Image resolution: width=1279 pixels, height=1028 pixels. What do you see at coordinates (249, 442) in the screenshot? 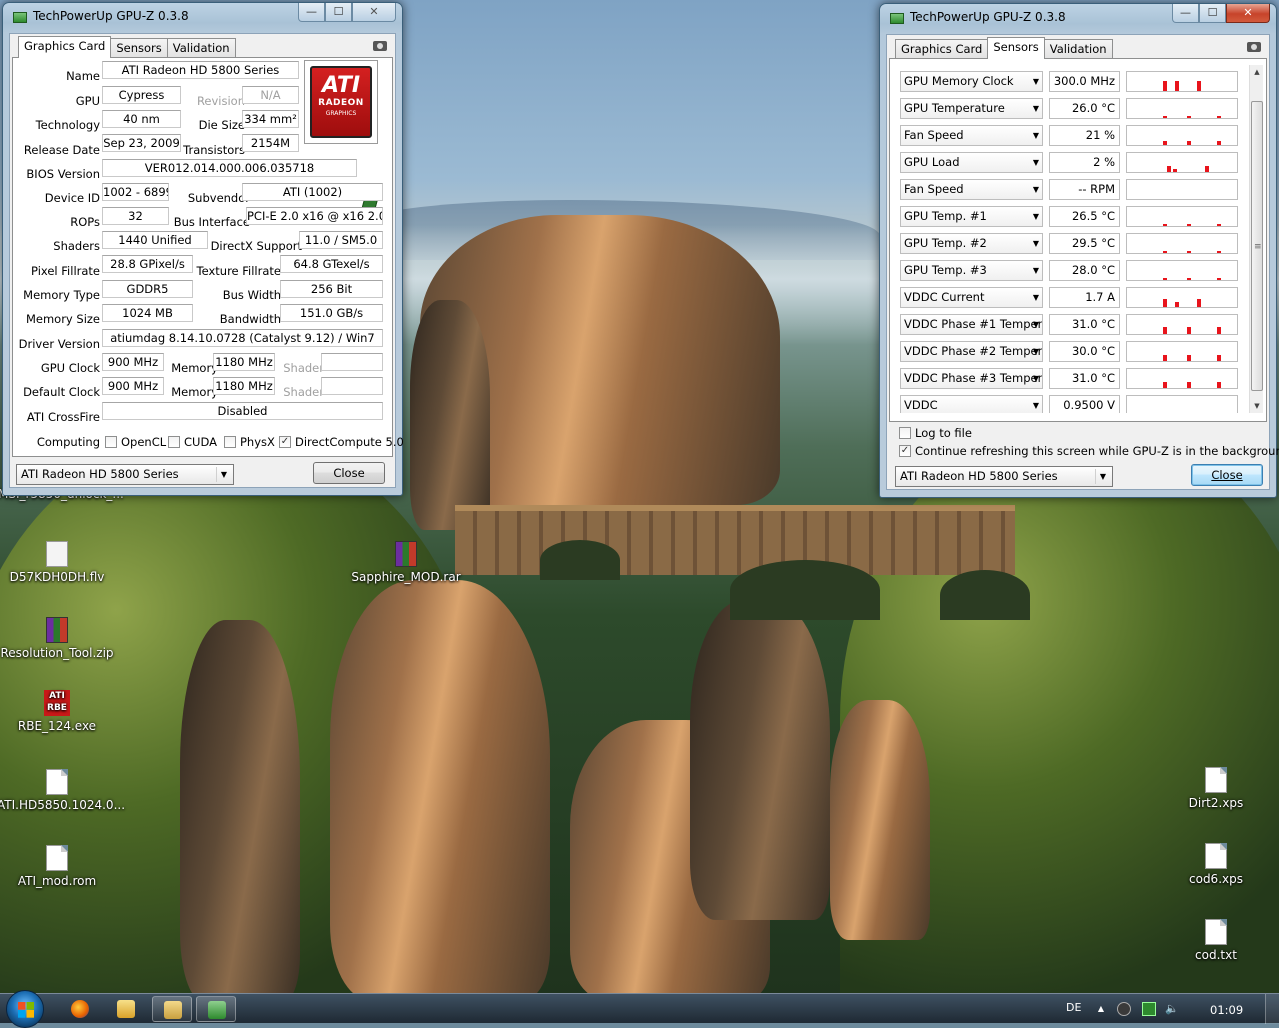
I see `physx-checkbox: PhysX` at bounding box center [249, 442].